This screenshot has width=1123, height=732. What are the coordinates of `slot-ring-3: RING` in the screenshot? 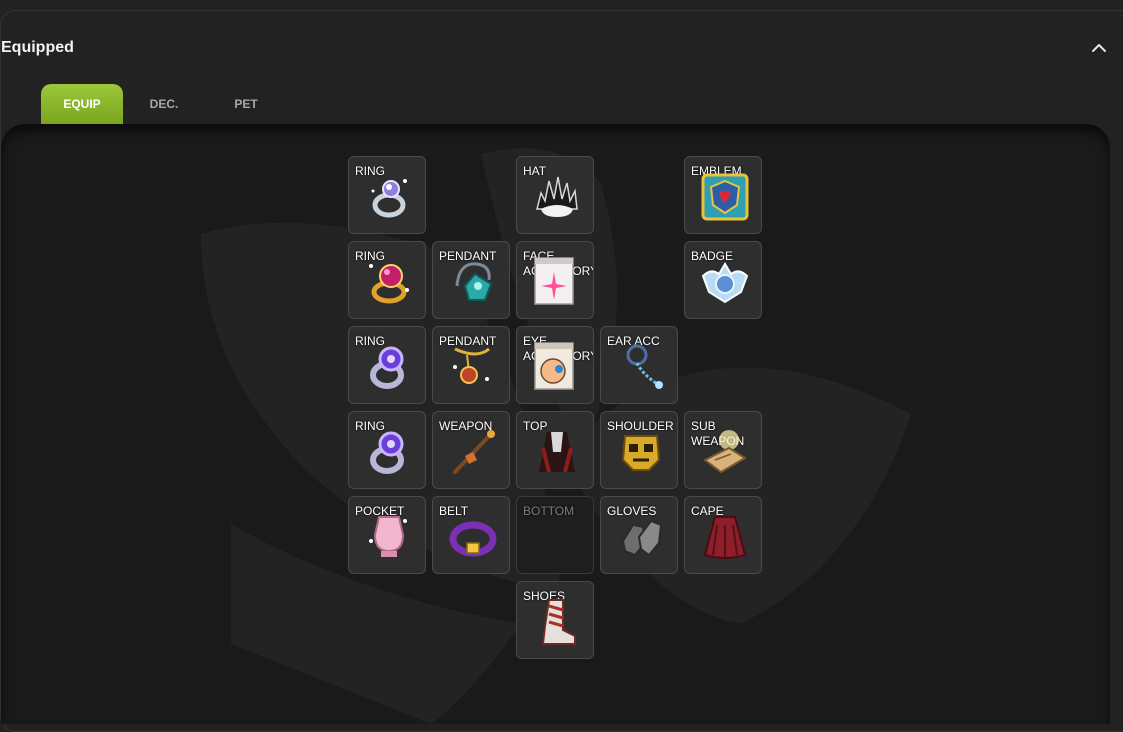 It's located at (387, 365).